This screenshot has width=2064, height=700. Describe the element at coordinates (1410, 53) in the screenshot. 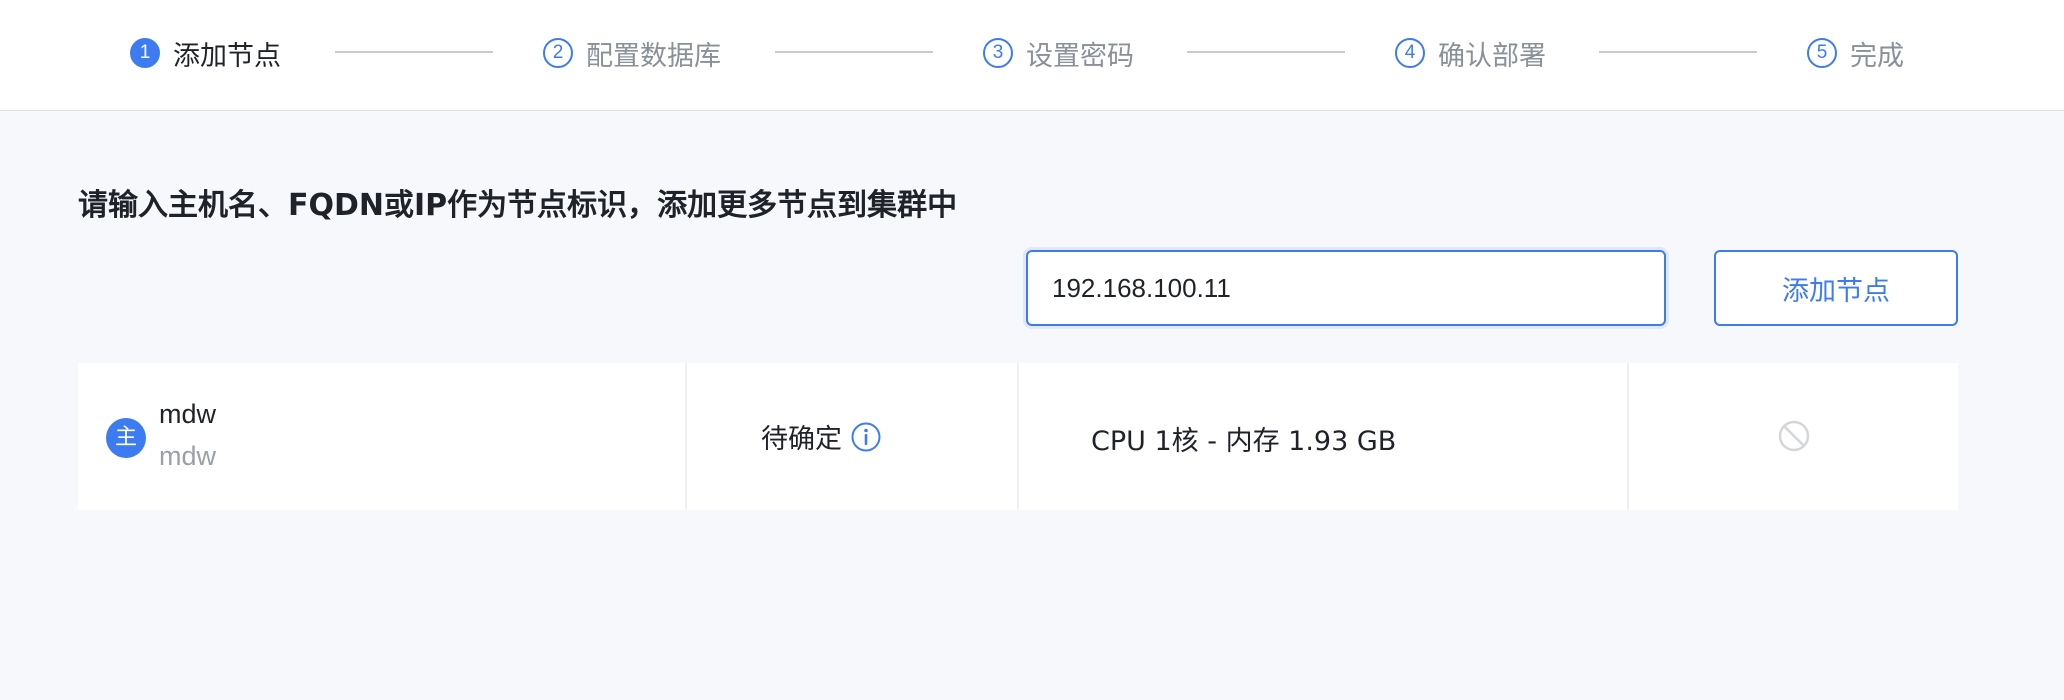

I see `step-number-4: 4` at that location.